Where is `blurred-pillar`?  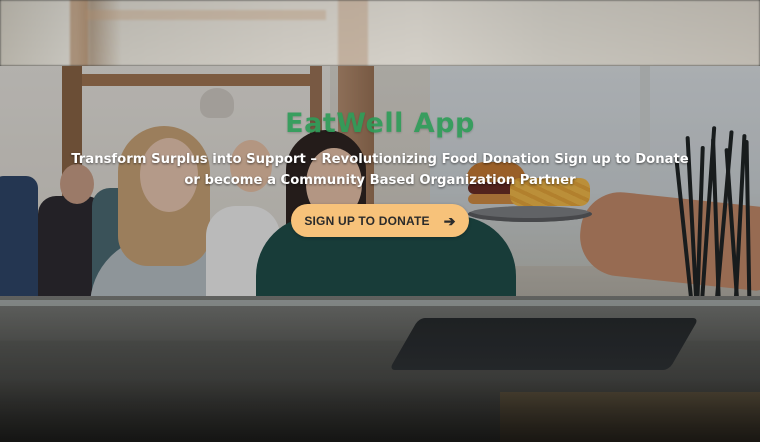
blurred-pillar is located at coordinates (353, 33).